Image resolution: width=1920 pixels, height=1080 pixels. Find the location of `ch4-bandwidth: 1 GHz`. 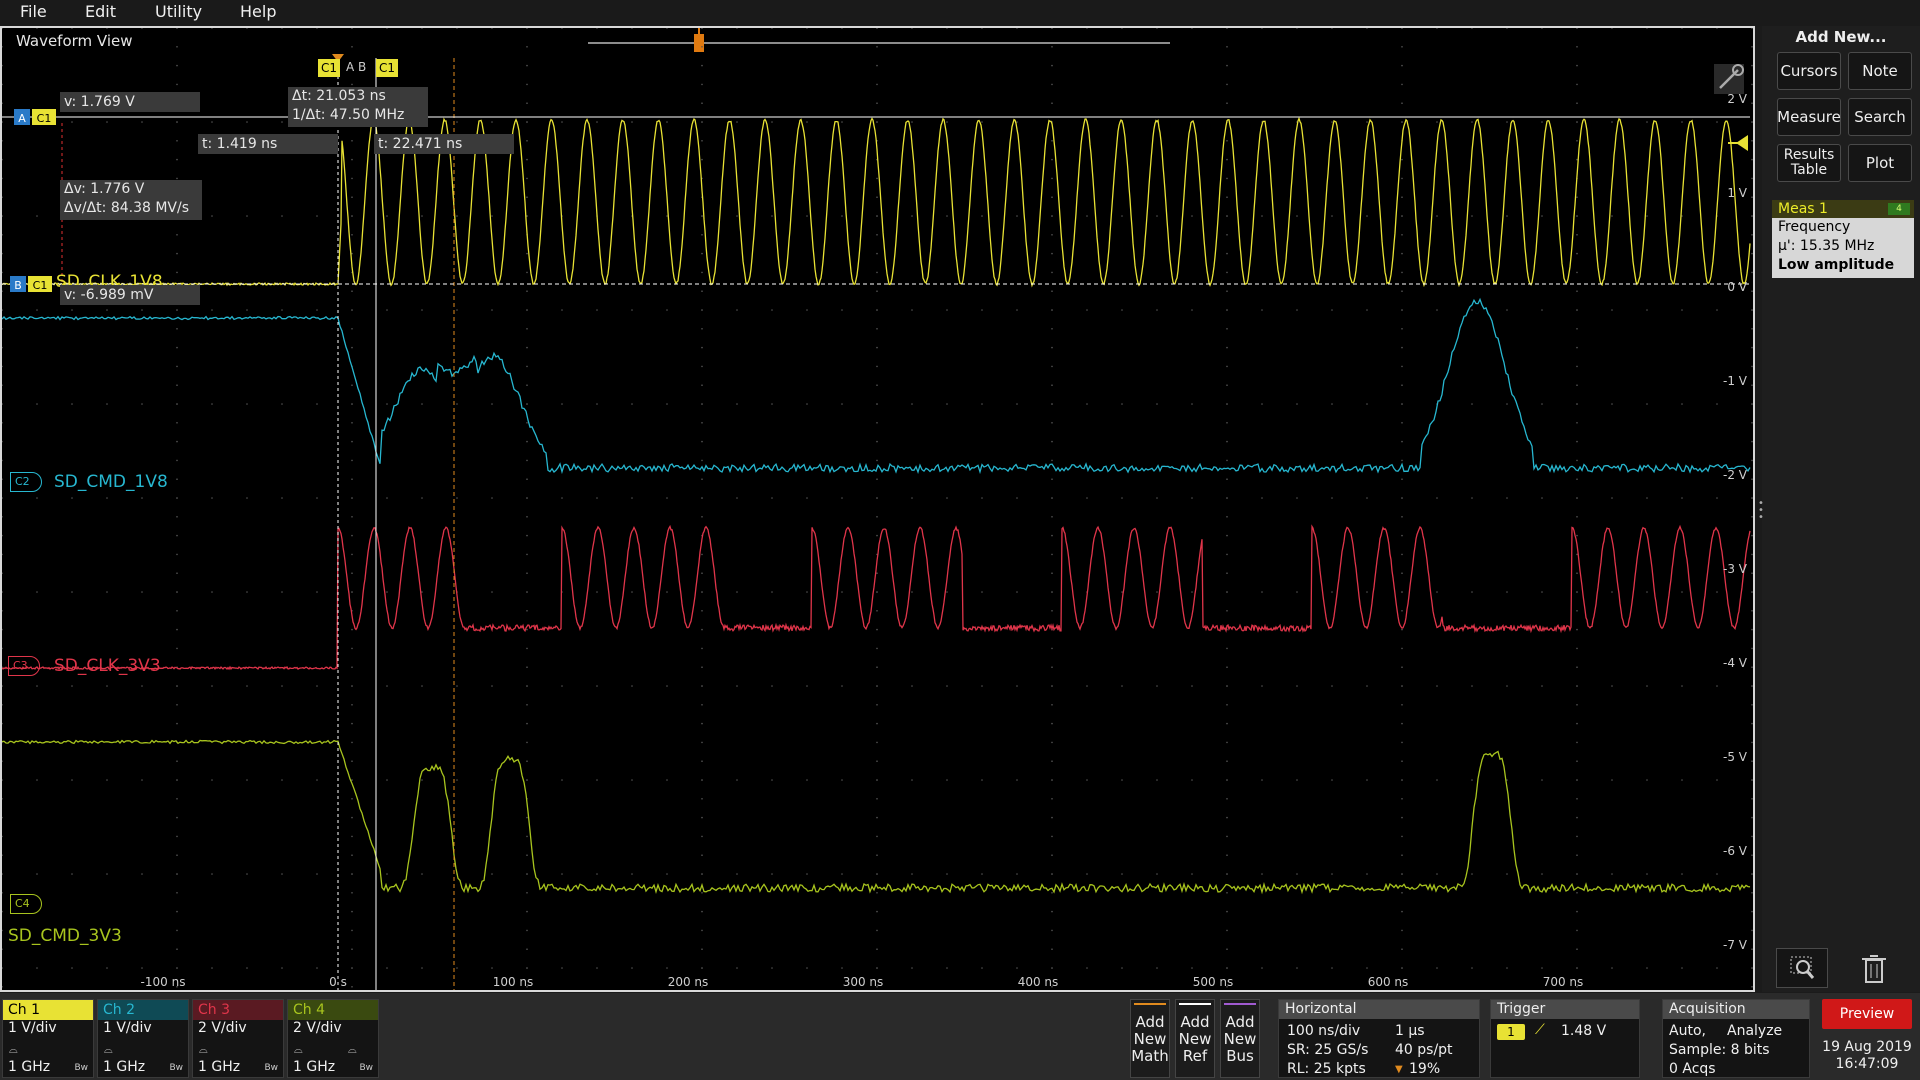

ch4-bandwidth: 1 GHz is located at coordinates (311, 1067).